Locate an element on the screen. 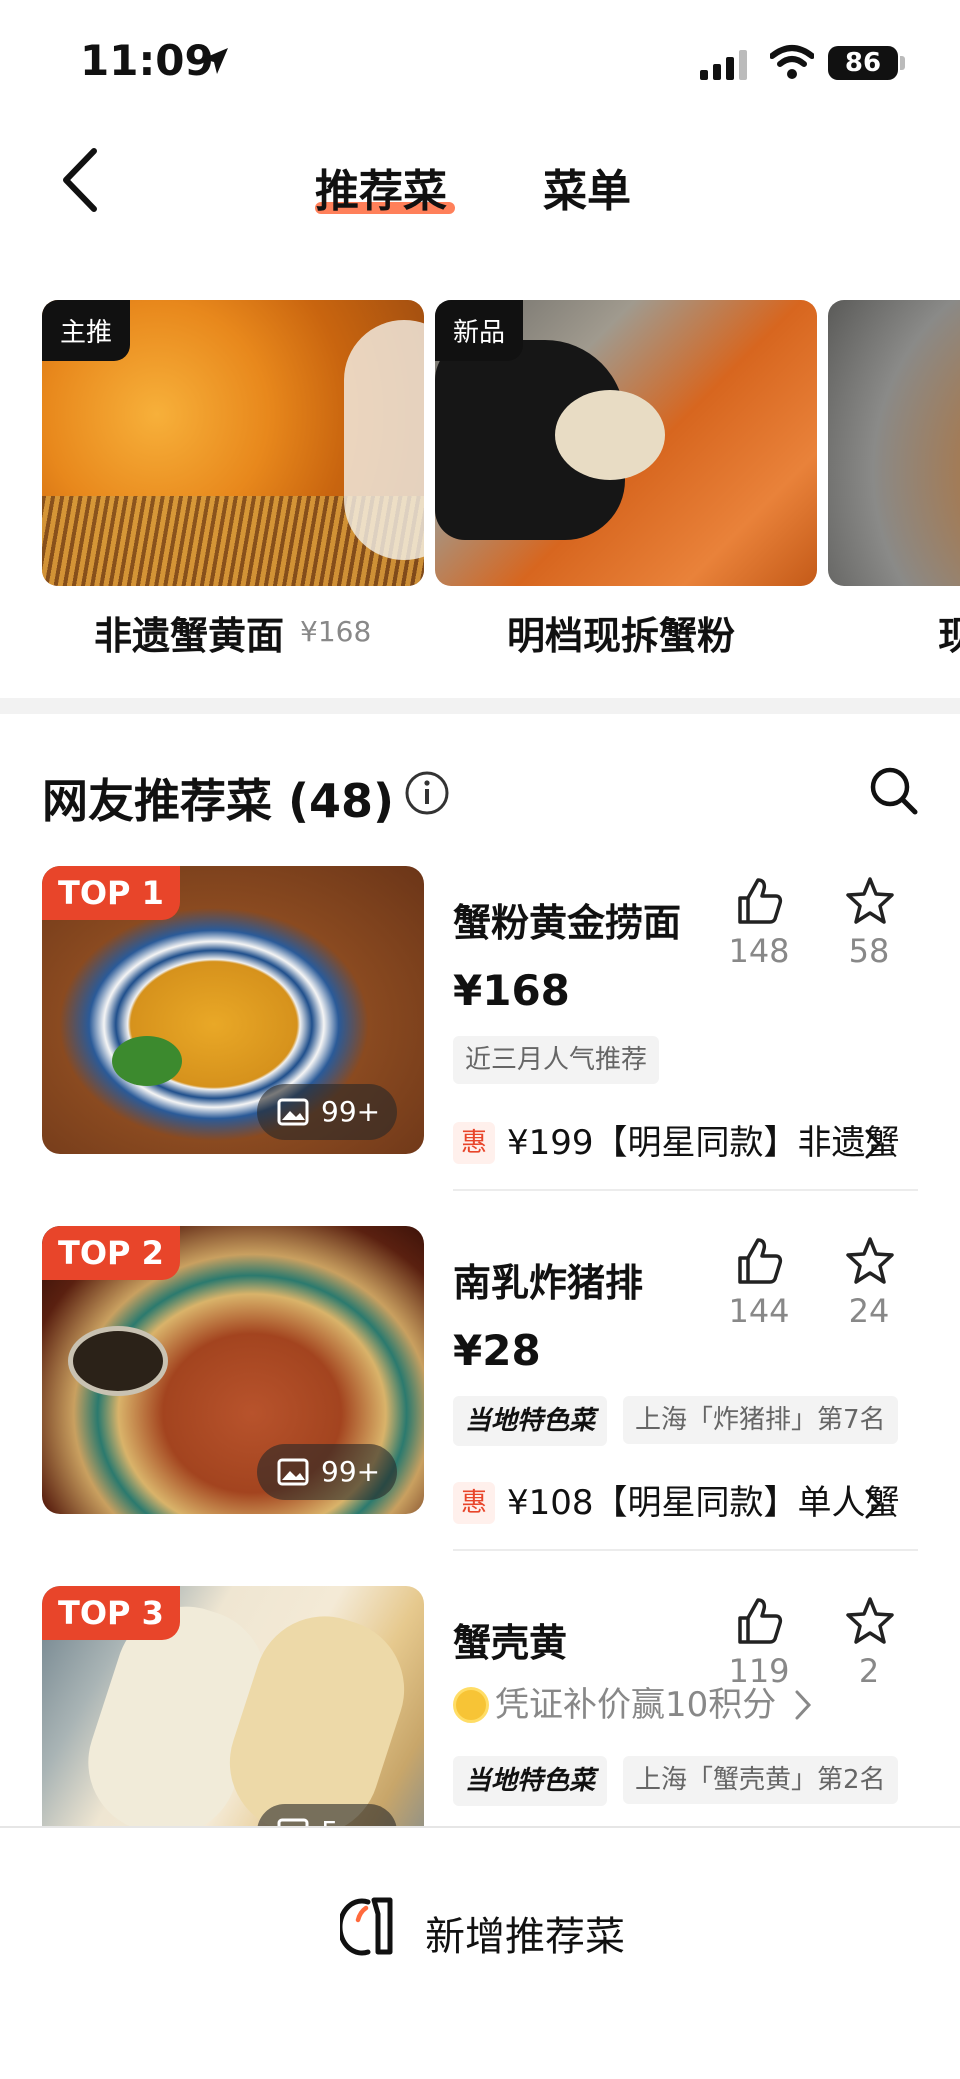  broccoli-garnish is located at coordinates (147, 1061).